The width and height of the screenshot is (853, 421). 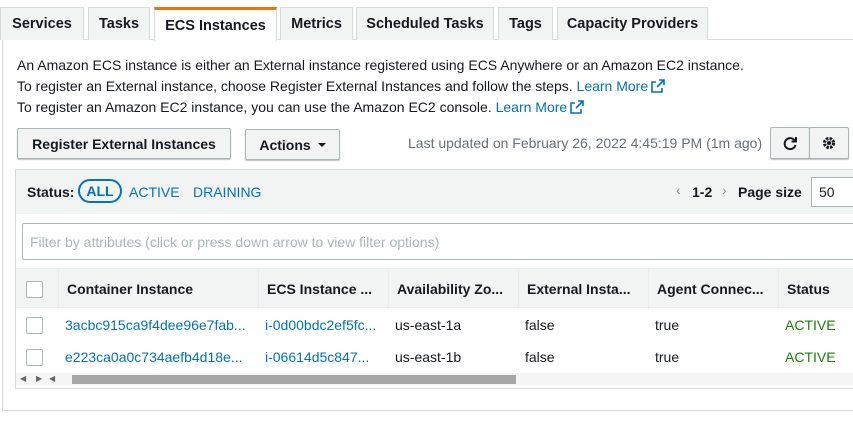 I want to click on actions-dropdown-button: Actions, so click(x=292, y=144).